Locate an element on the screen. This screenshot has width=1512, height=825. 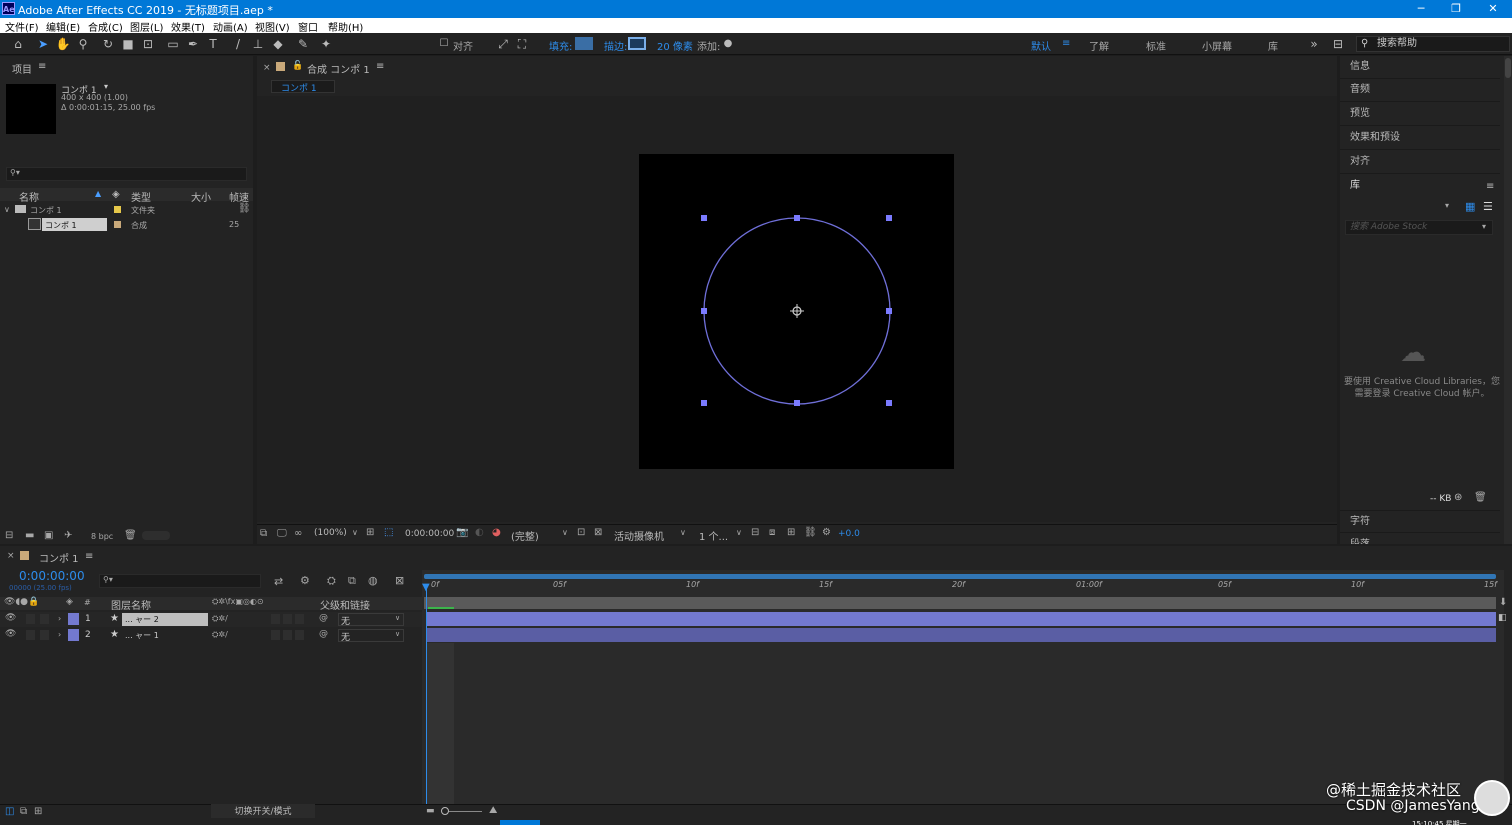
layer-name-column: 图层名称 is located at coordinates (131, 604).